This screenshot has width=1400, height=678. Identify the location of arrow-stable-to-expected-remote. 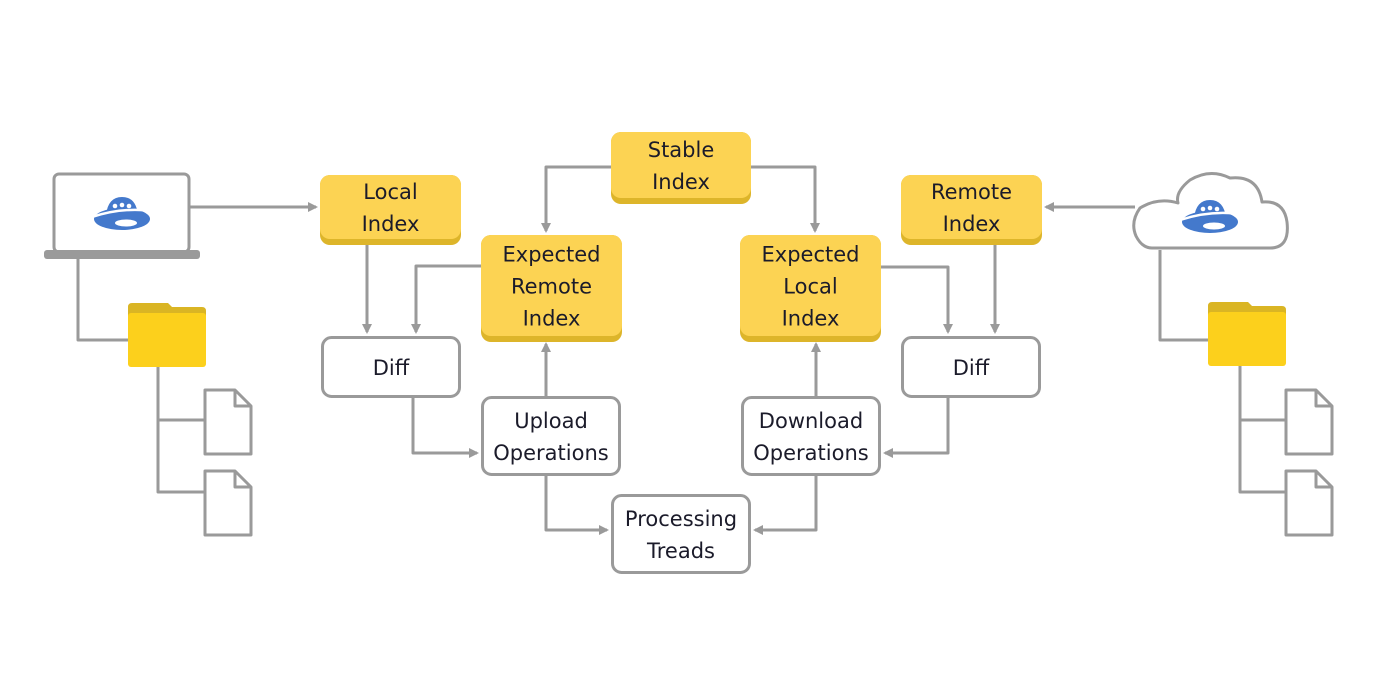
(576, 199).